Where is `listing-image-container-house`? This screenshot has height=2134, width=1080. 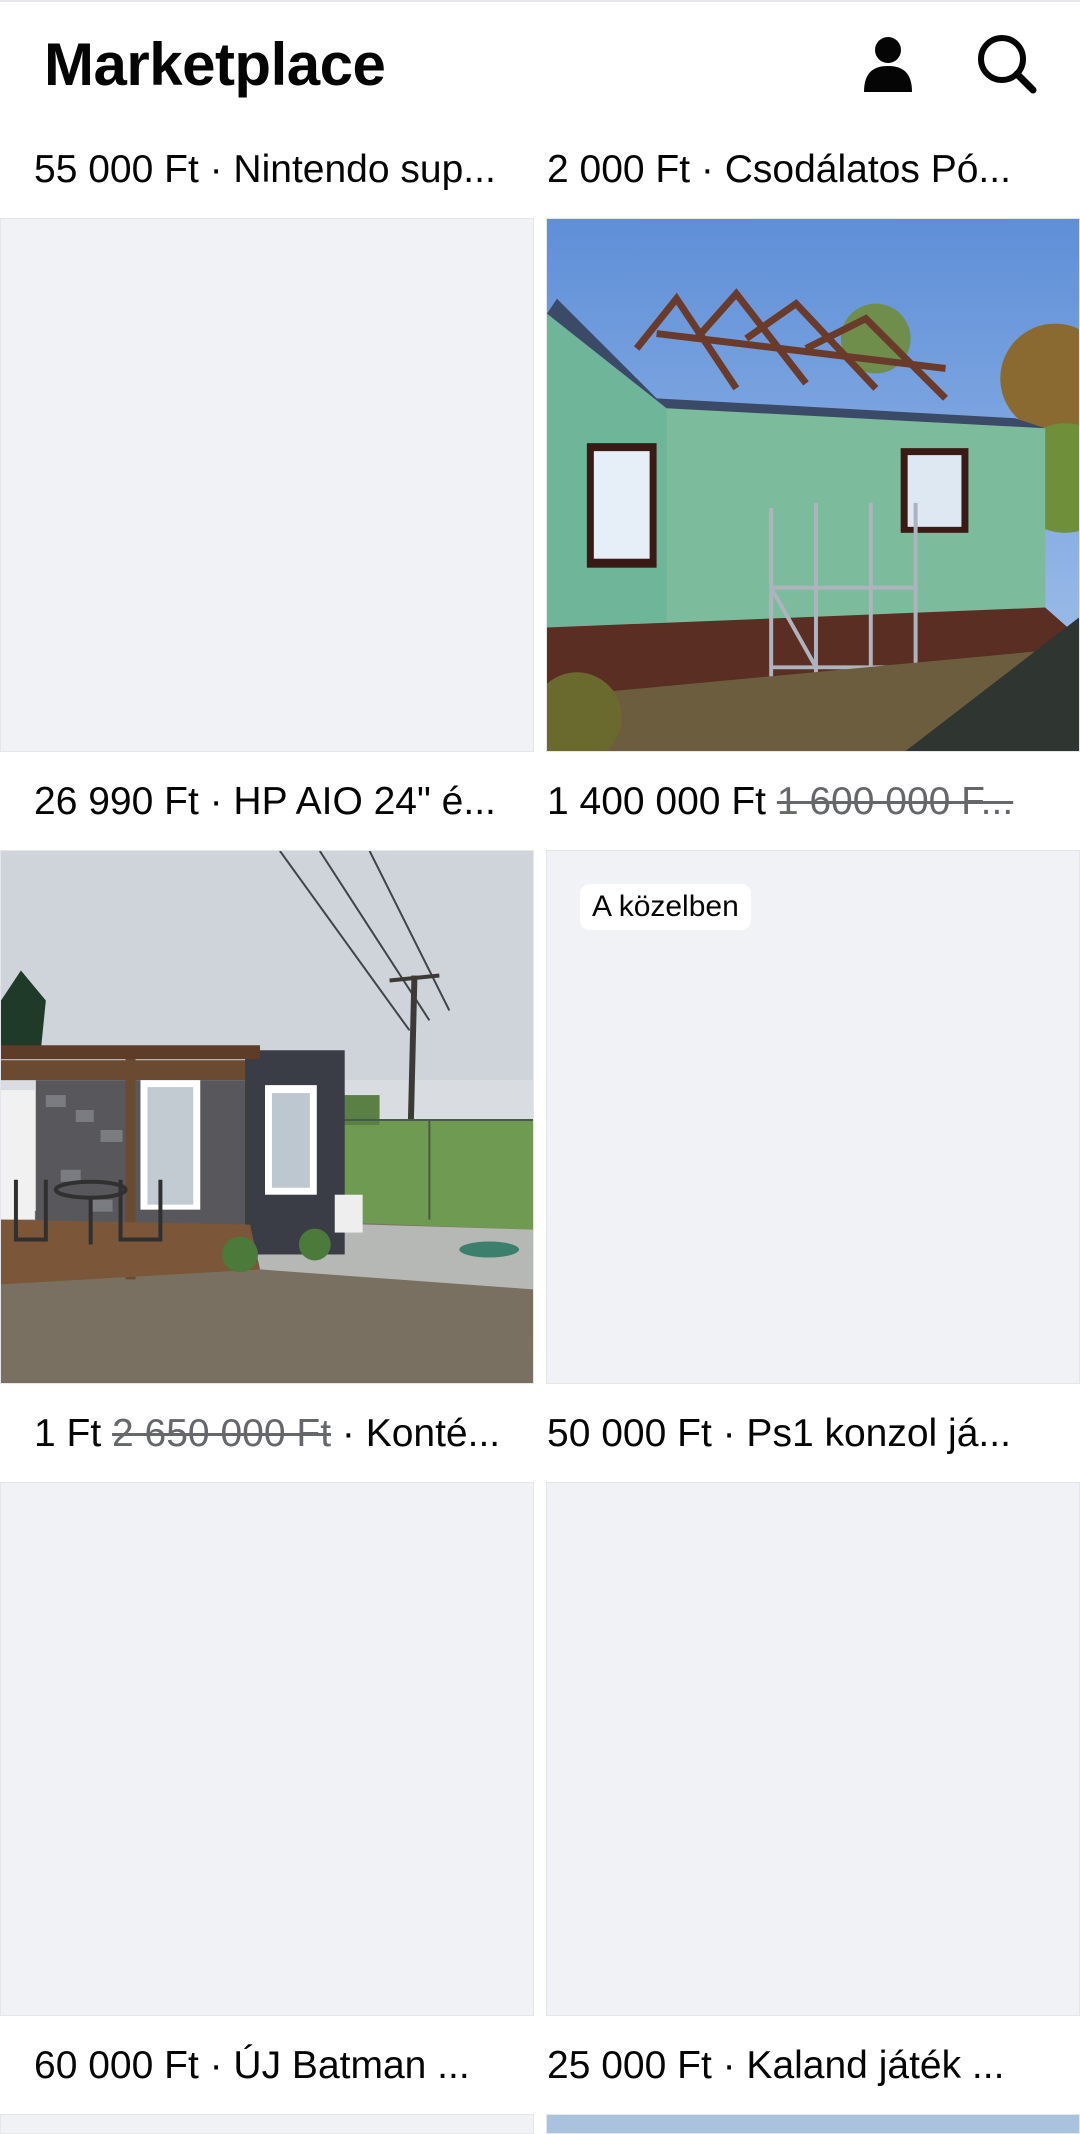 listing-image-container-house is located at coordinates (267, 1117).